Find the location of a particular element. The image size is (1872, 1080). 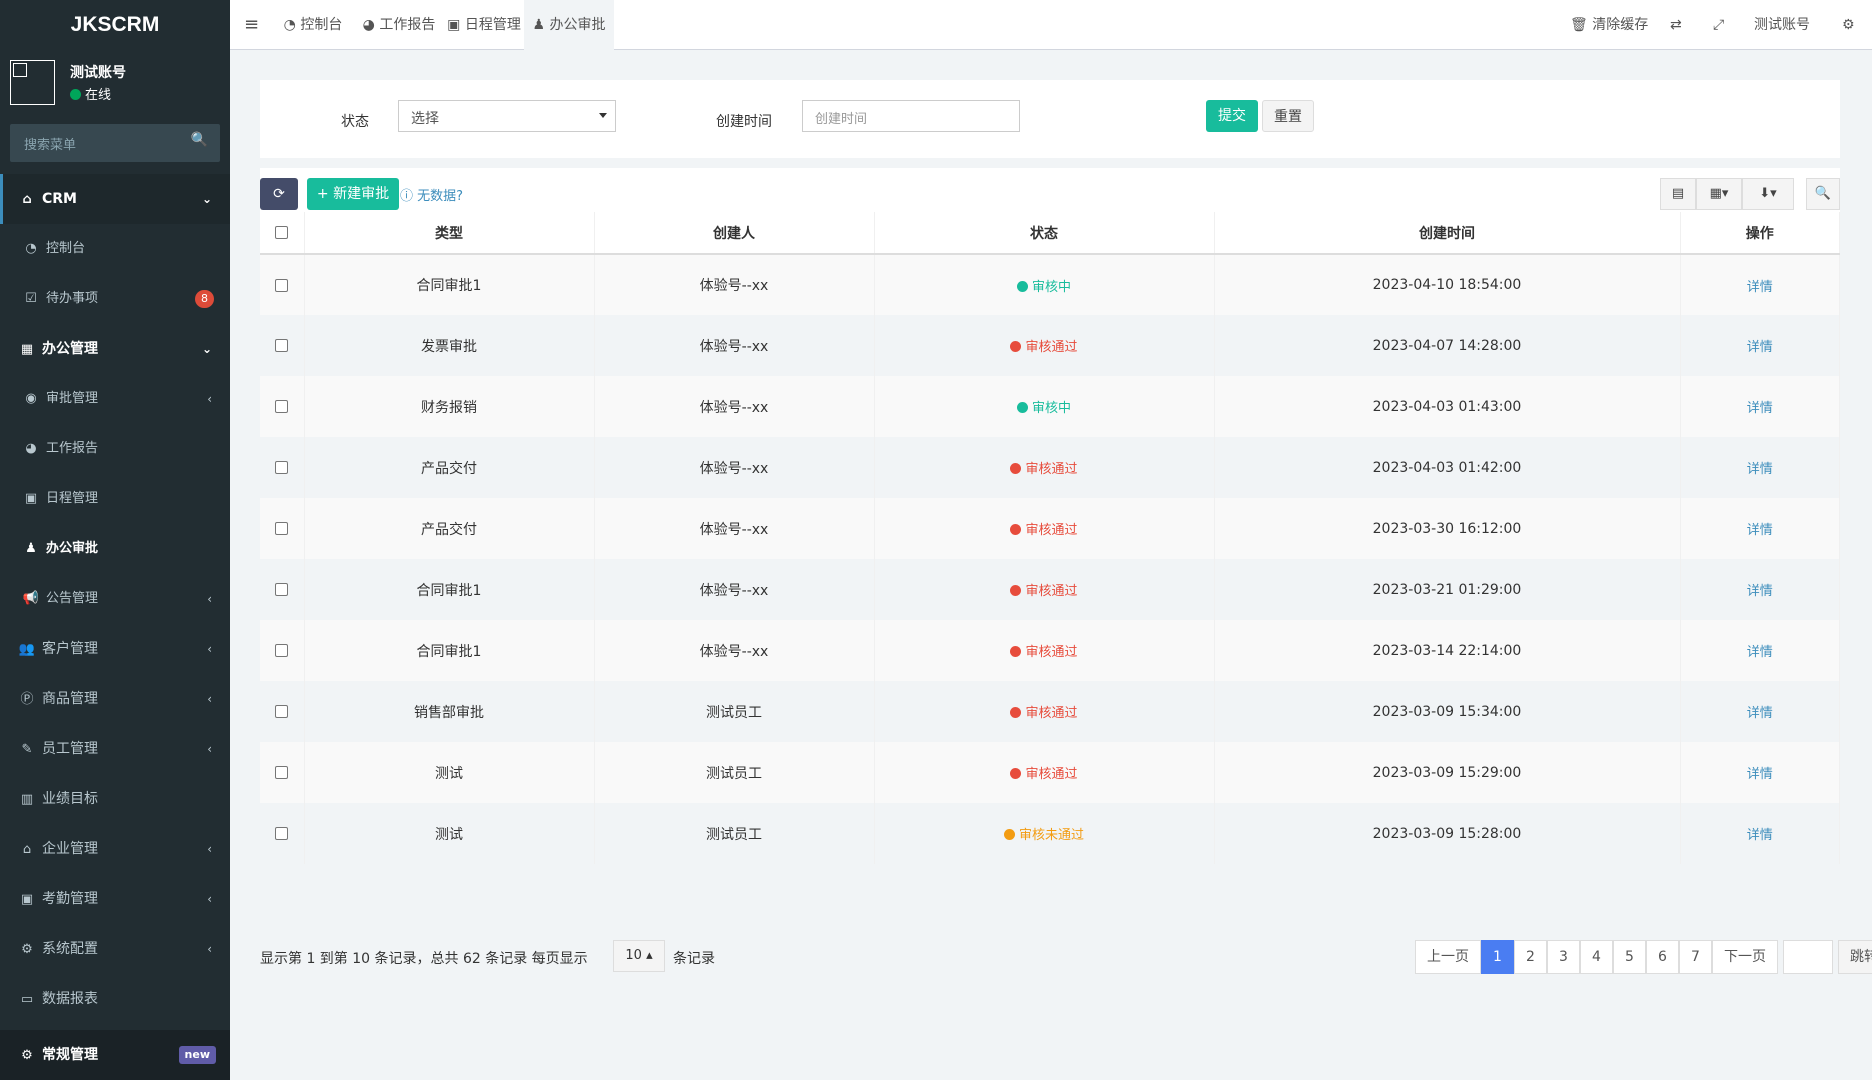

sidebar-item-13: ⌂ 企业管理 ‹ is located at coordinates (115, 849).